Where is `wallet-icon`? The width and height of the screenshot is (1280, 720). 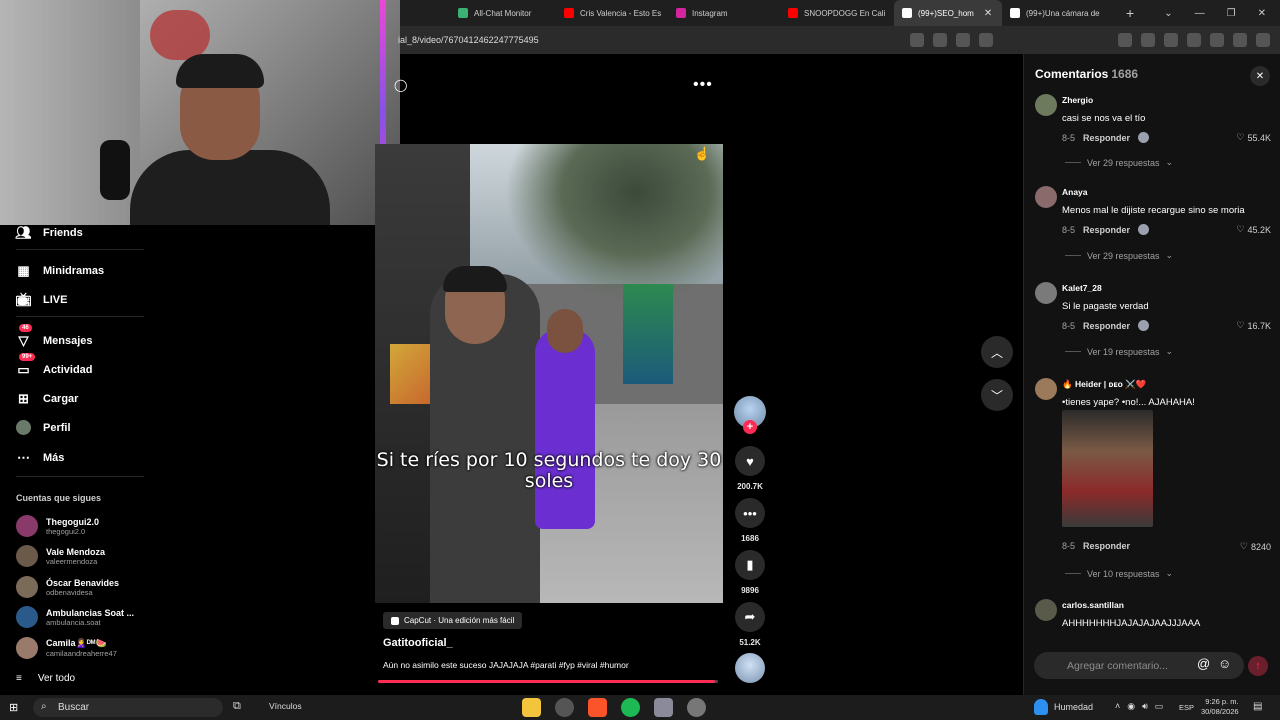
wallet-icon is located at coordinates (1194, 40).